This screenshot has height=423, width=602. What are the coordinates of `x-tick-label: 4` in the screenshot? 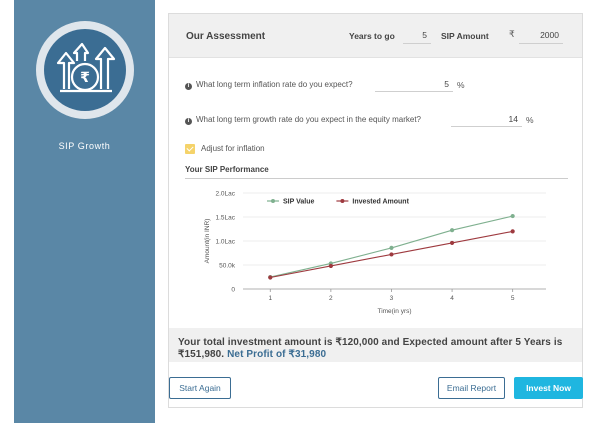 It's located at (452, 298).